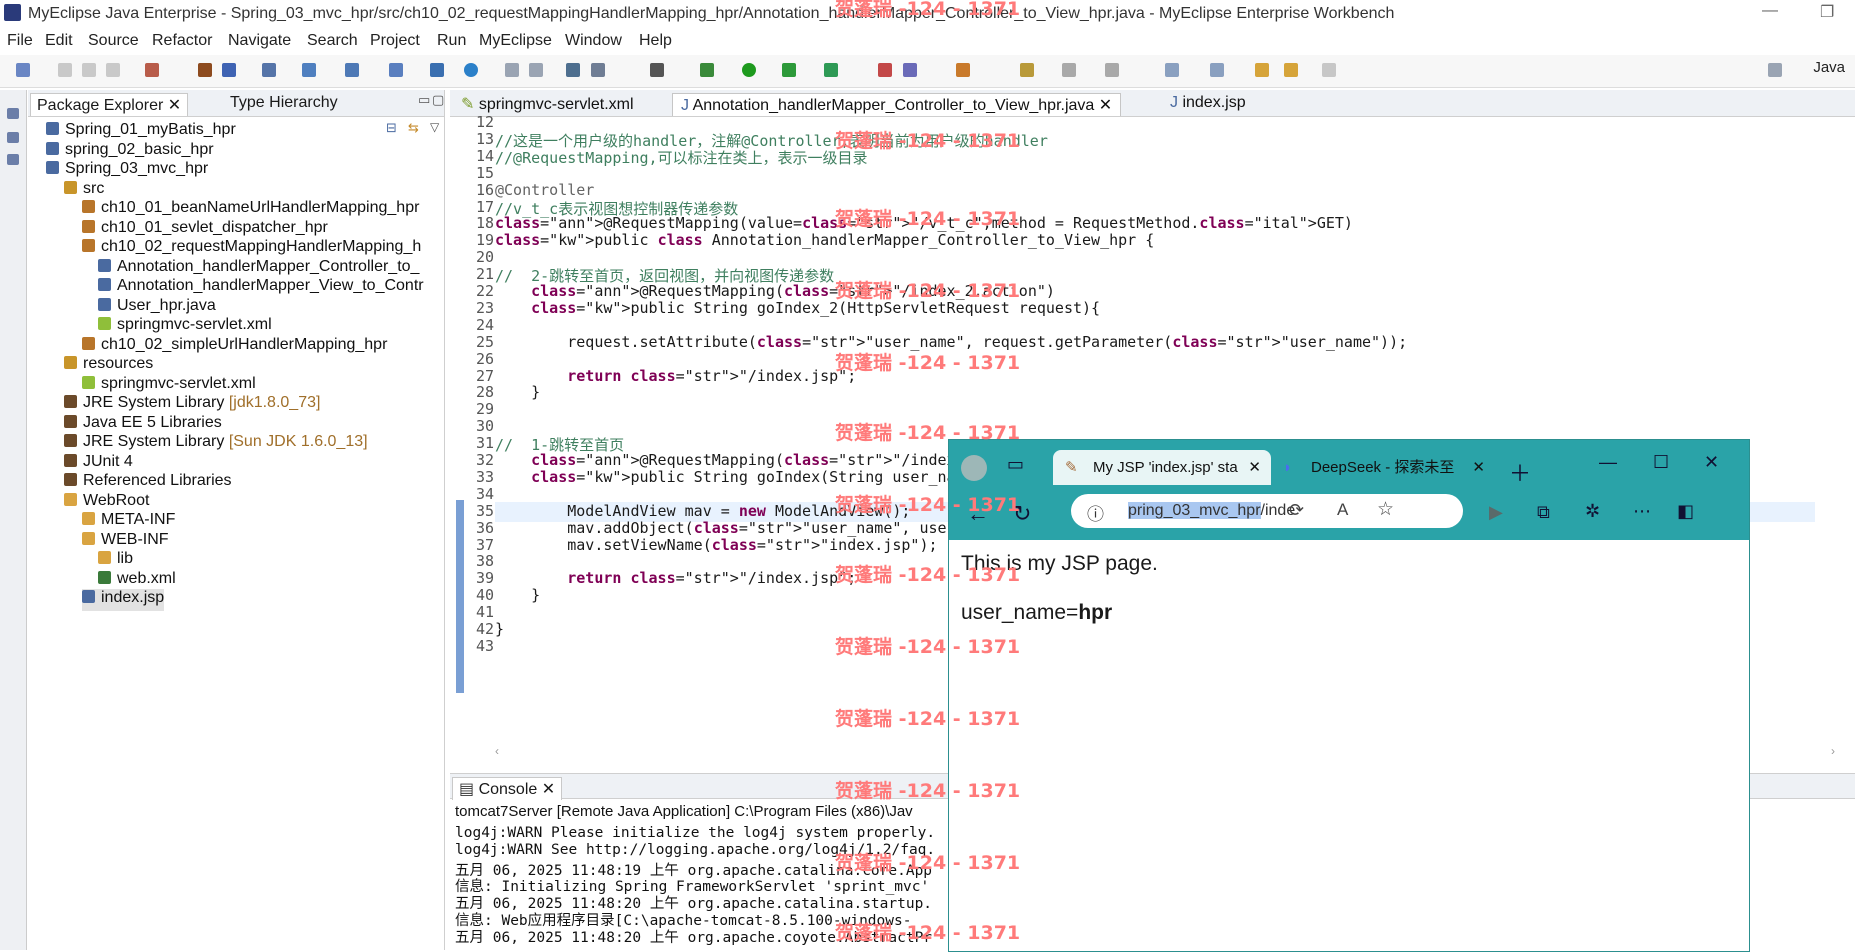 The image size is (1855, 952). I want to click on perspective-switch-icon, so click(1775, 70).